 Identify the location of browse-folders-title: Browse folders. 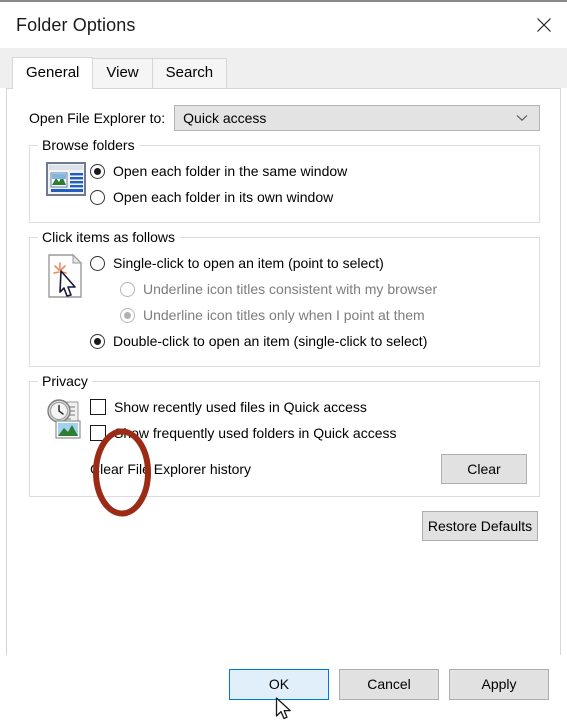
(88, 145).